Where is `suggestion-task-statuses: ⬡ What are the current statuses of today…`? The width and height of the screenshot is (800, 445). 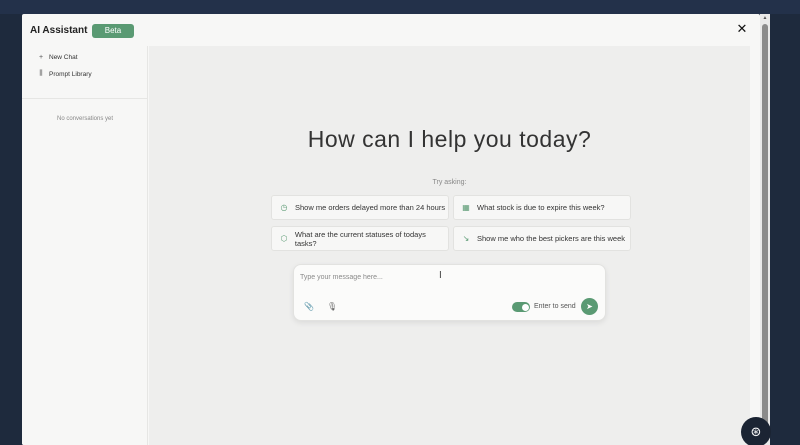 suggestion-task-statuses: ⬡ What are the current statuses of today… is located at coordinates (360, 238).